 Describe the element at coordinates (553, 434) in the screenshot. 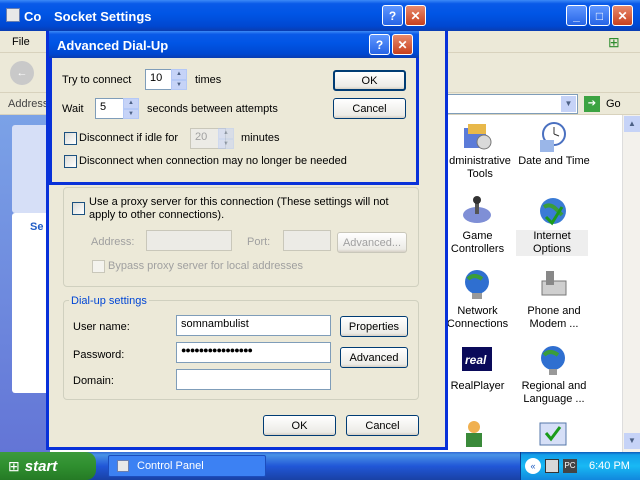

I see `security-icon` at that location.